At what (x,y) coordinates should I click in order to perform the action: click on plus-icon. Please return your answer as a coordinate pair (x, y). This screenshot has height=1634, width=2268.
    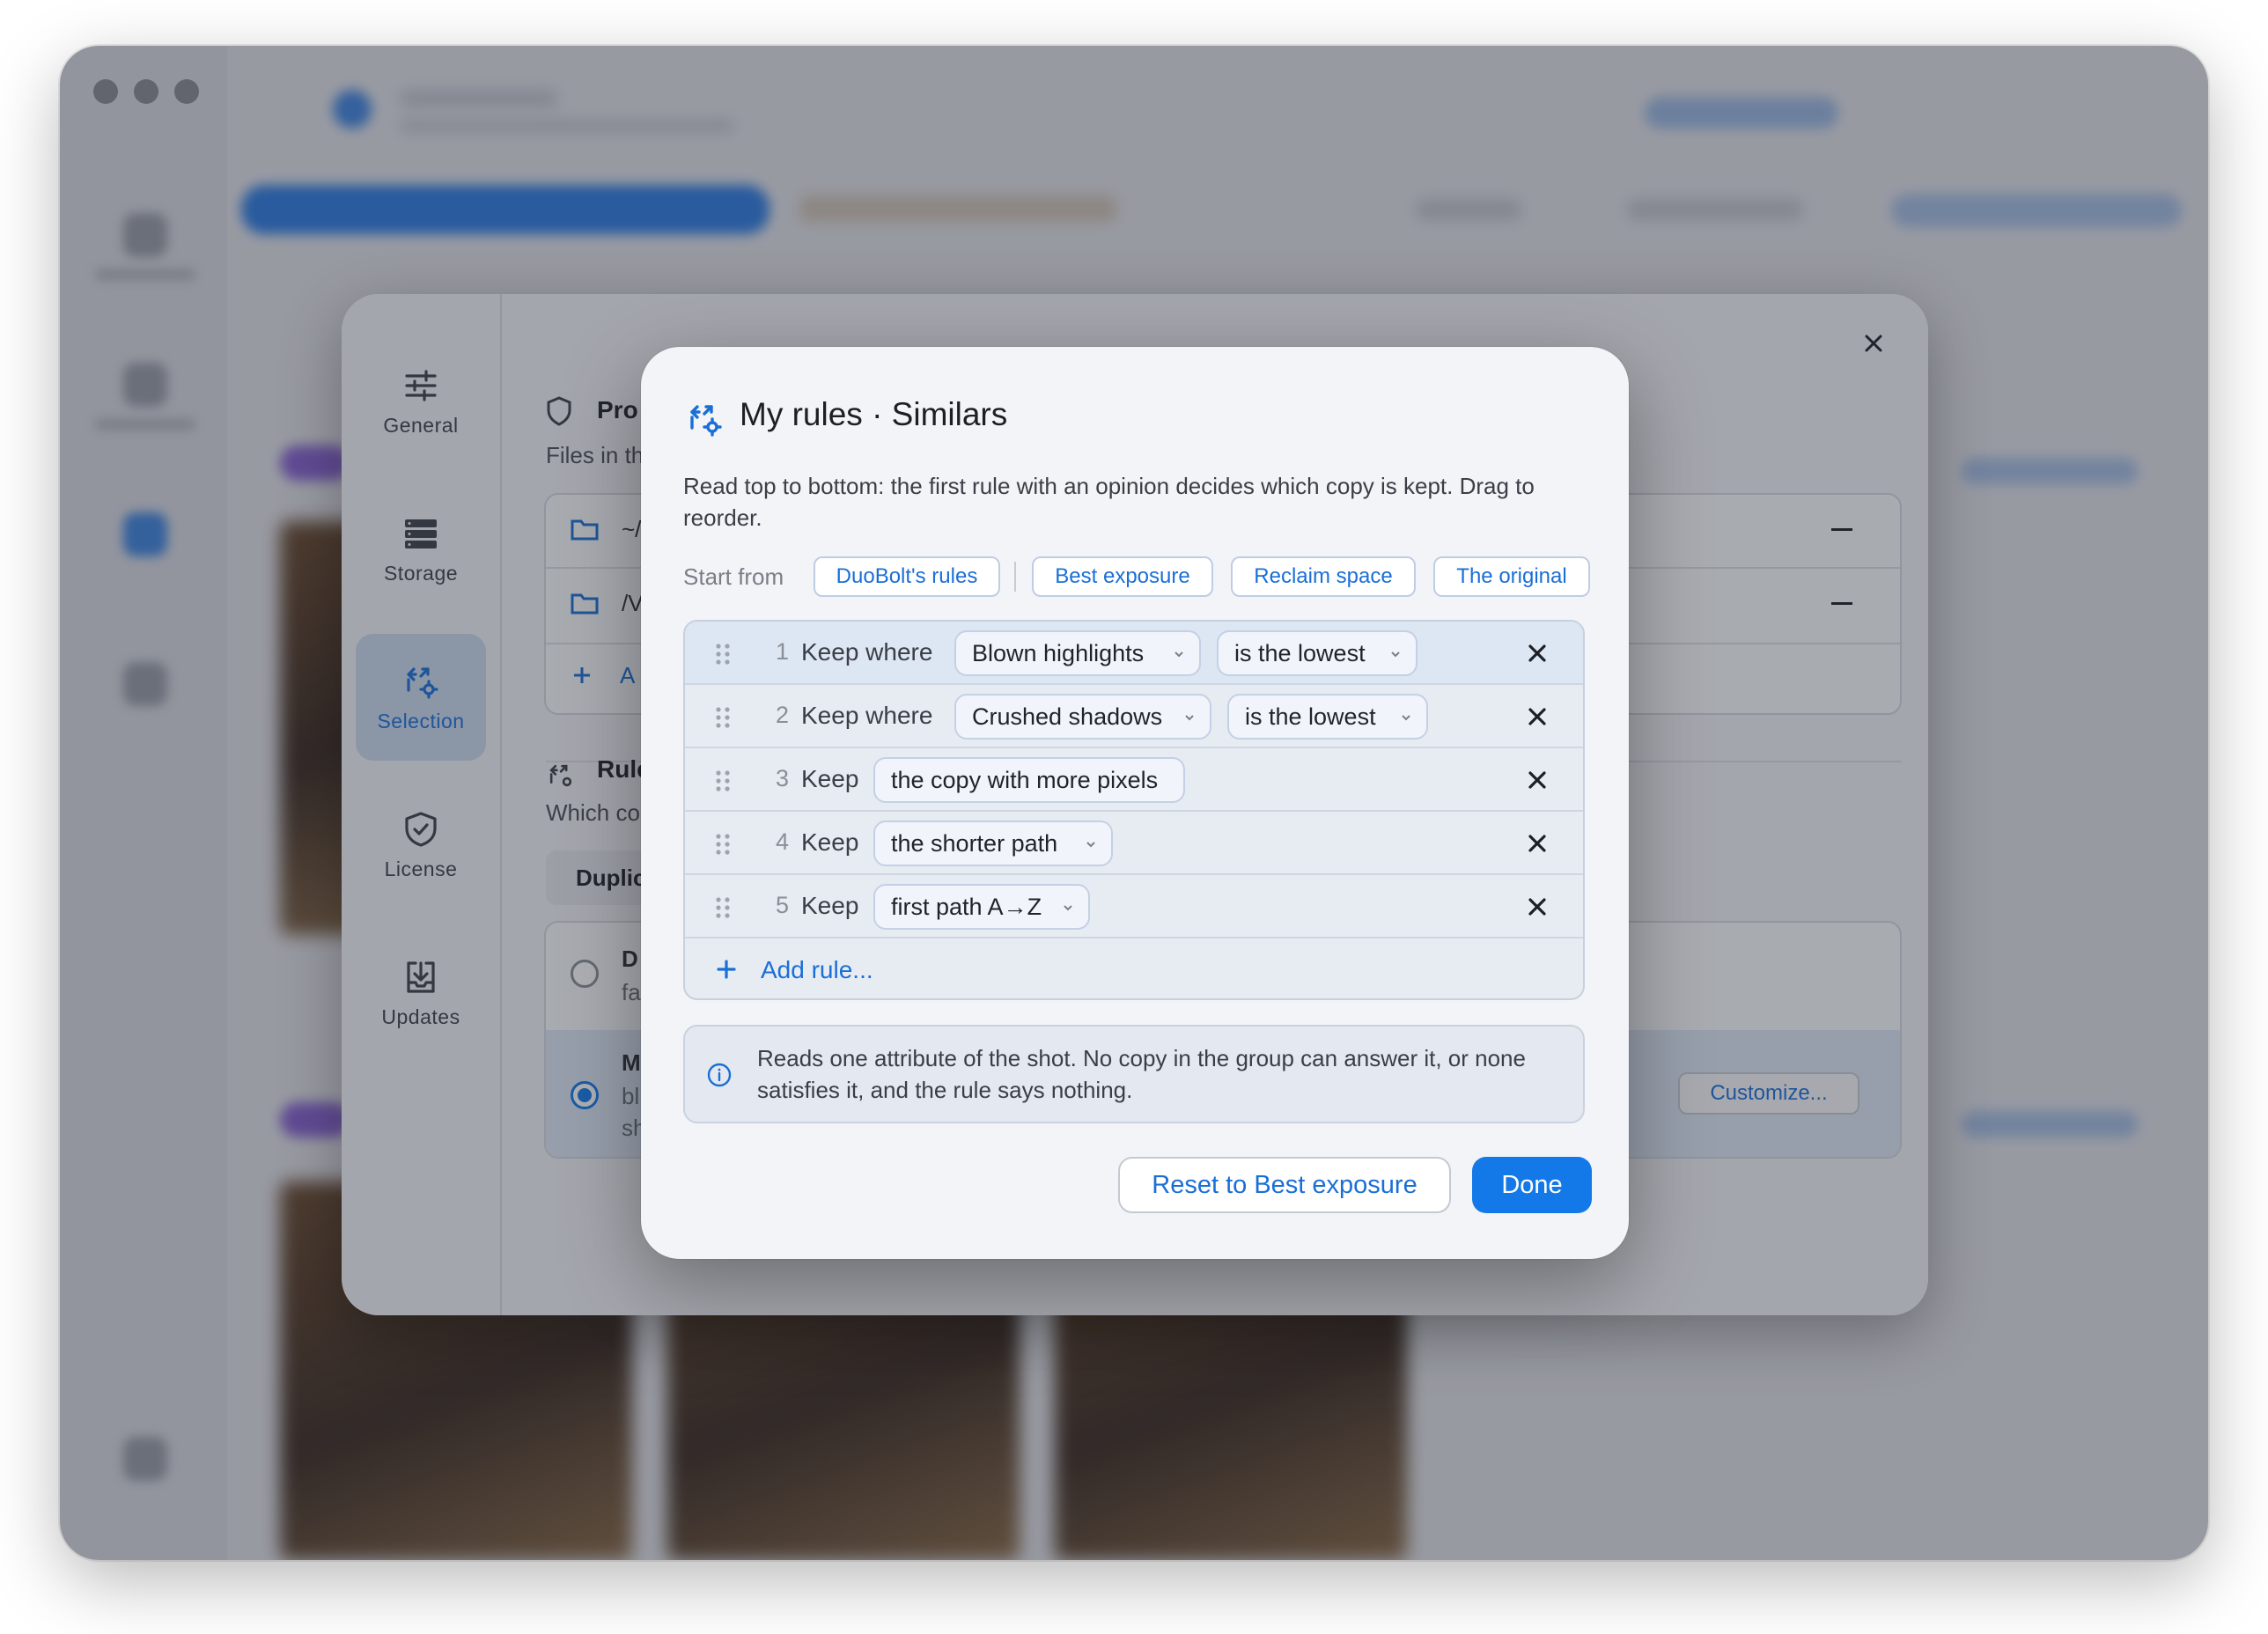
    Looking at the image, I should click on (726, 970).